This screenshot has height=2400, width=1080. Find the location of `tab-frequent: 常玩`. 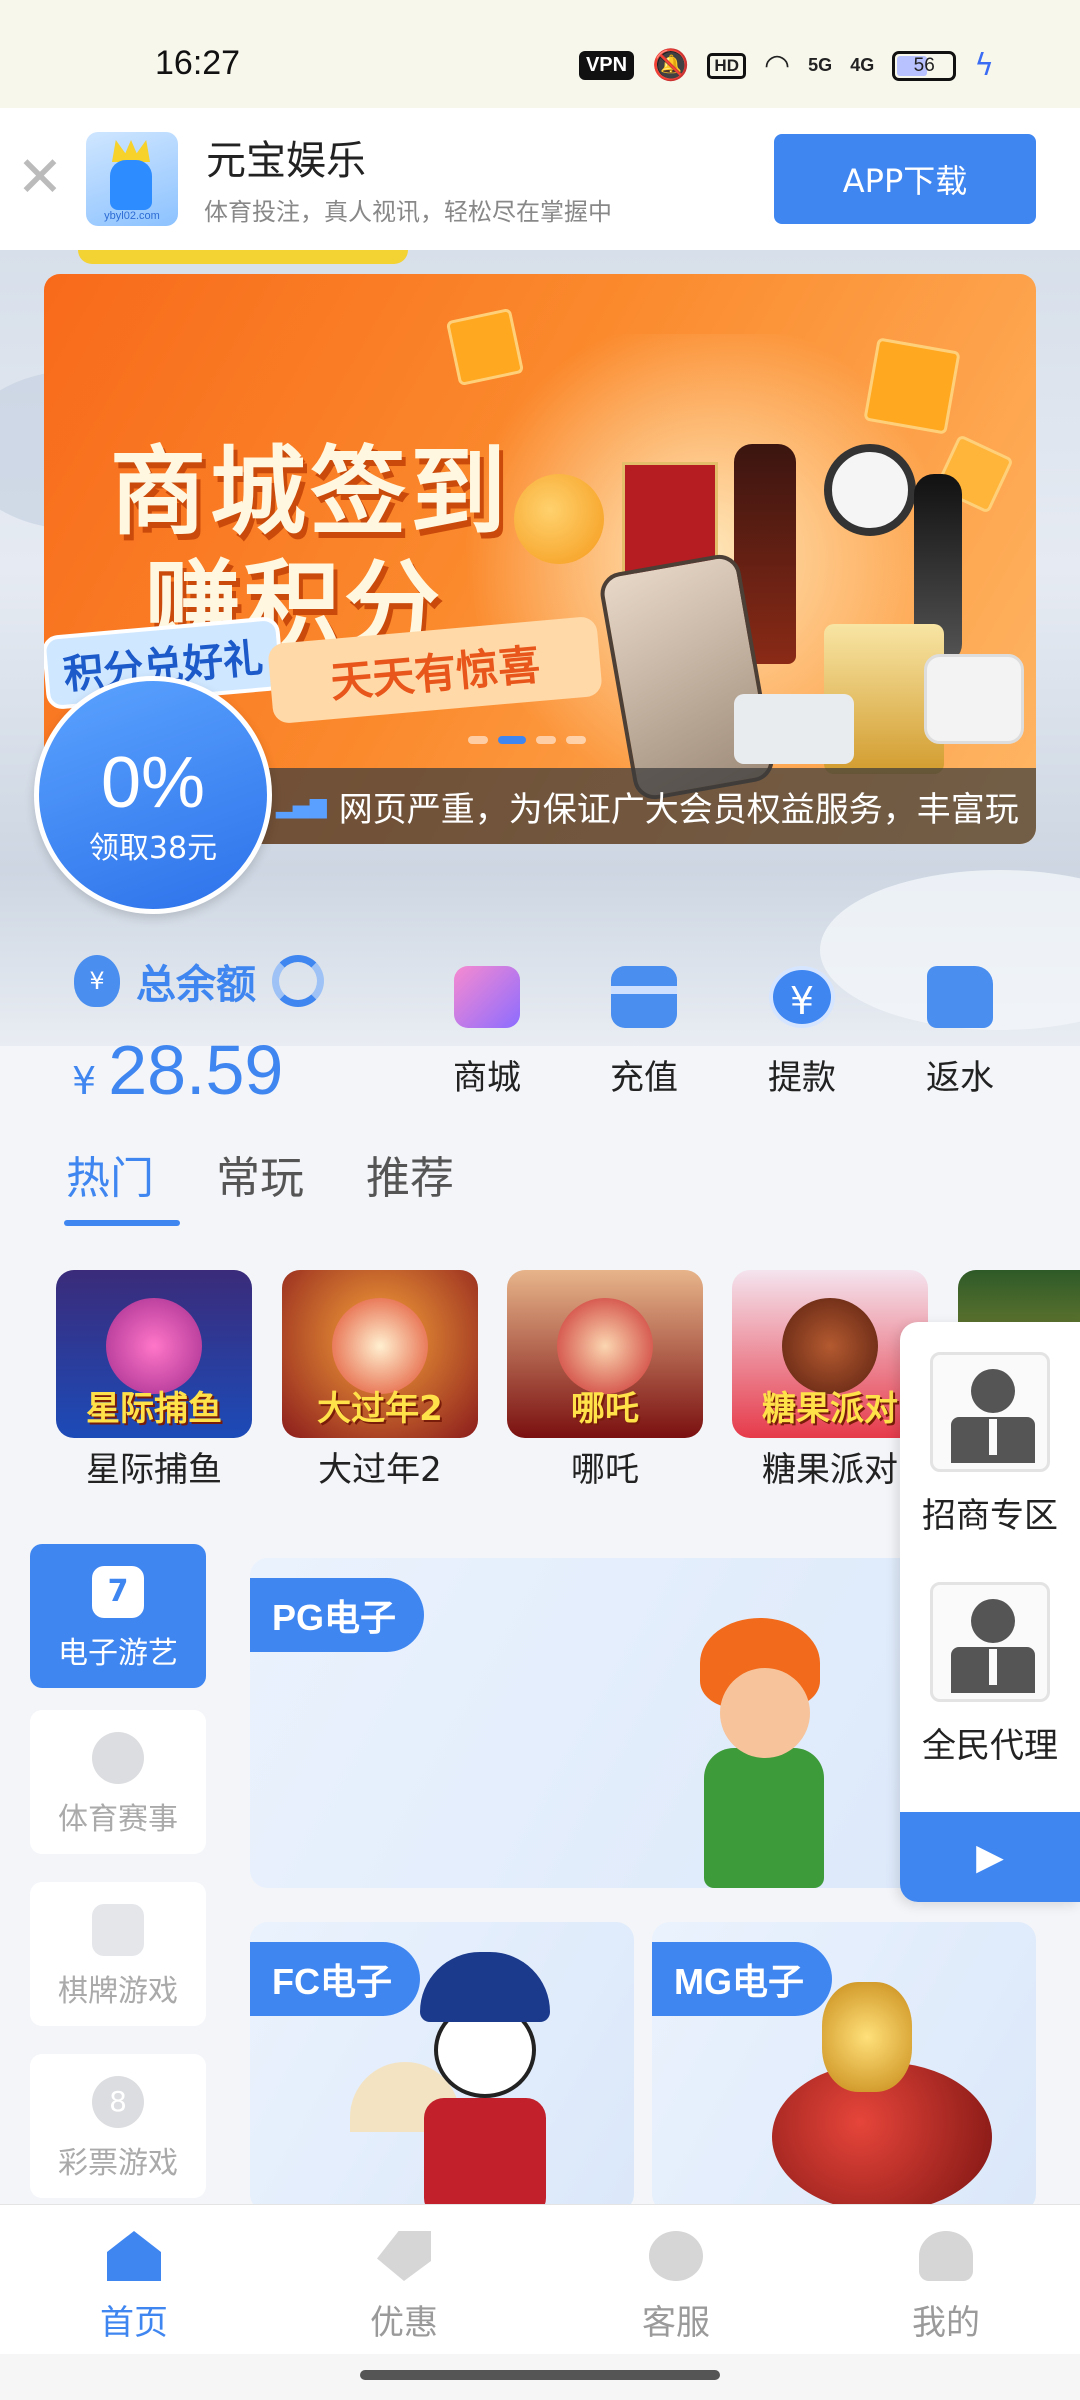

tab-frequent: 常玩 is located at coordinates (260, 1174).